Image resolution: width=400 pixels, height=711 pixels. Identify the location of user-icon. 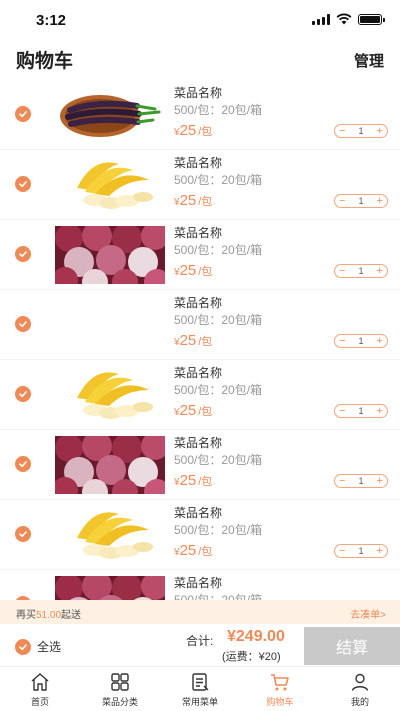
(360, 682).